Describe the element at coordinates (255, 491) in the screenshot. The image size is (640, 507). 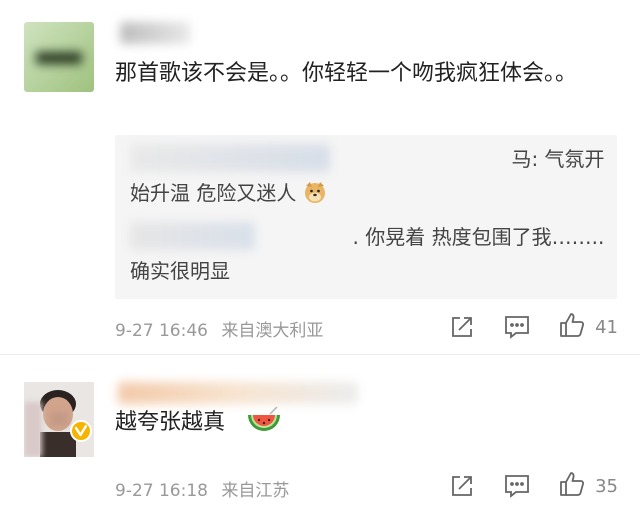
I see `comment-location: 来自江苏` at that location.